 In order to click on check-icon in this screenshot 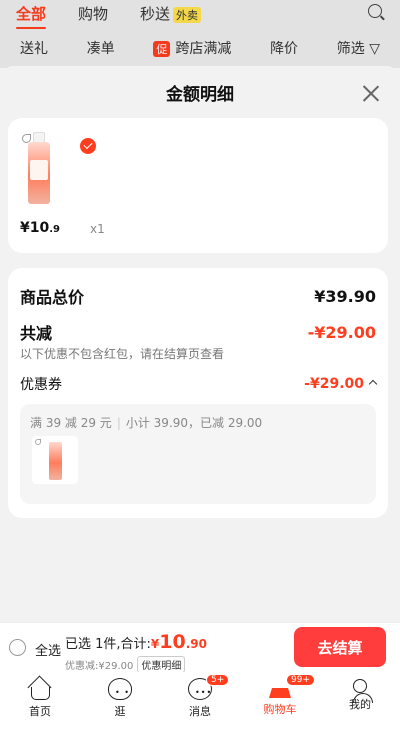, I will do `click(88, 146)`.